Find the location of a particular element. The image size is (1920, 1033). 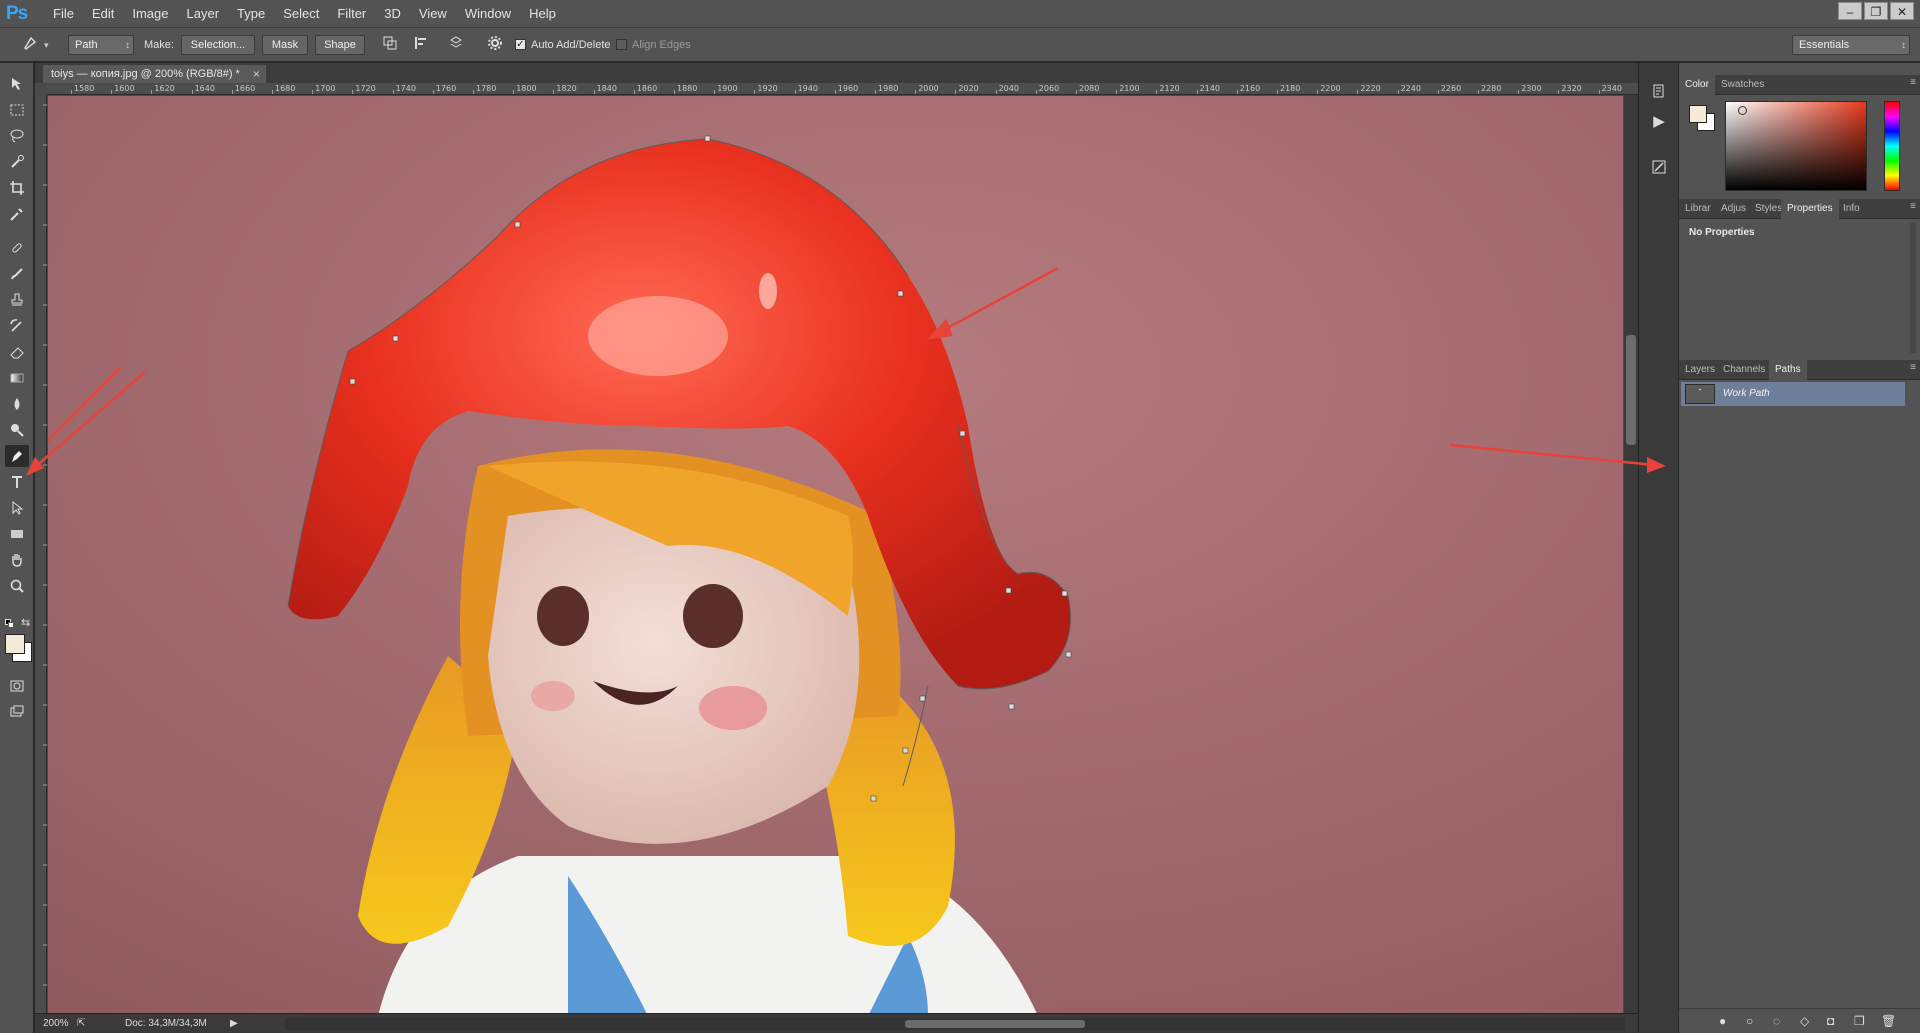

tab-libraries: Librar is located at coordinates (1698, 209).